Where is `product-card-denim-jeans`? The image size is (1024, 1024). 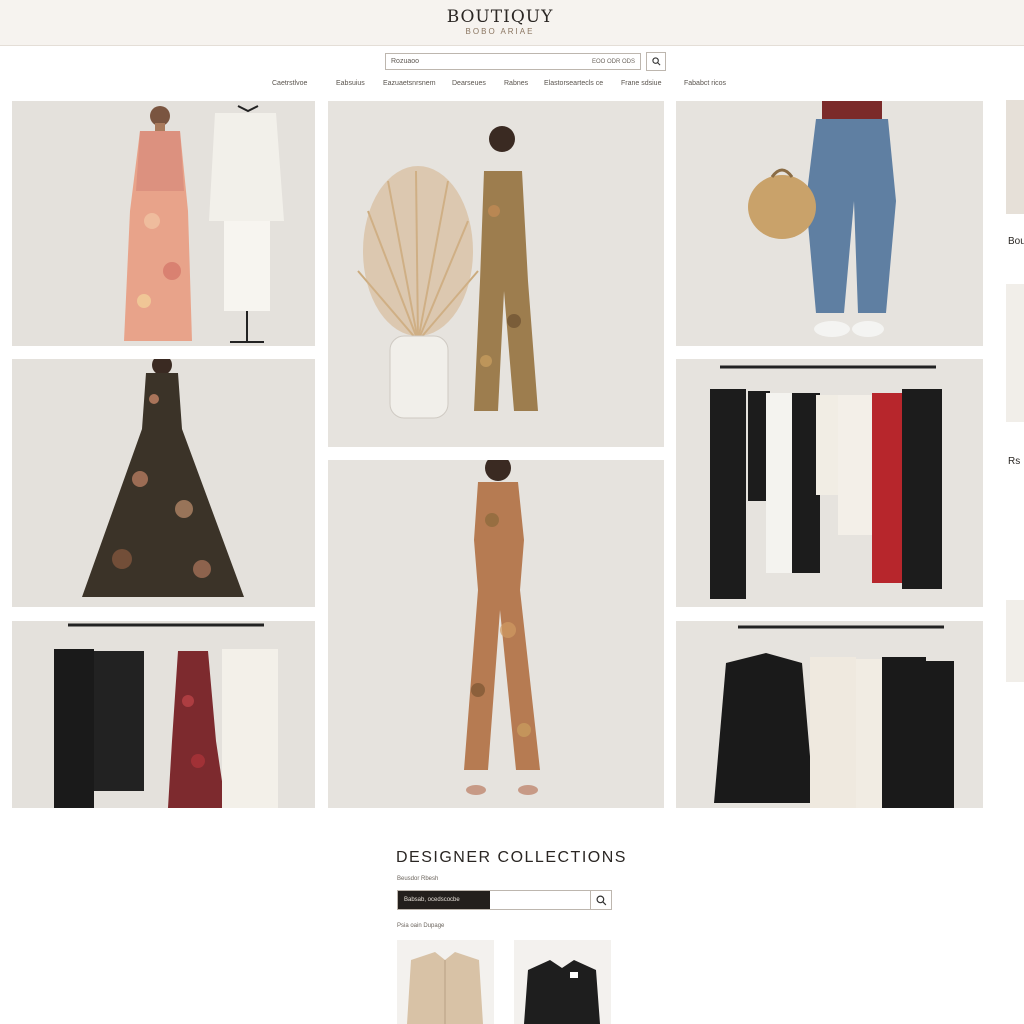 product-card-denim-jeans is located at coordinates (829, 223).